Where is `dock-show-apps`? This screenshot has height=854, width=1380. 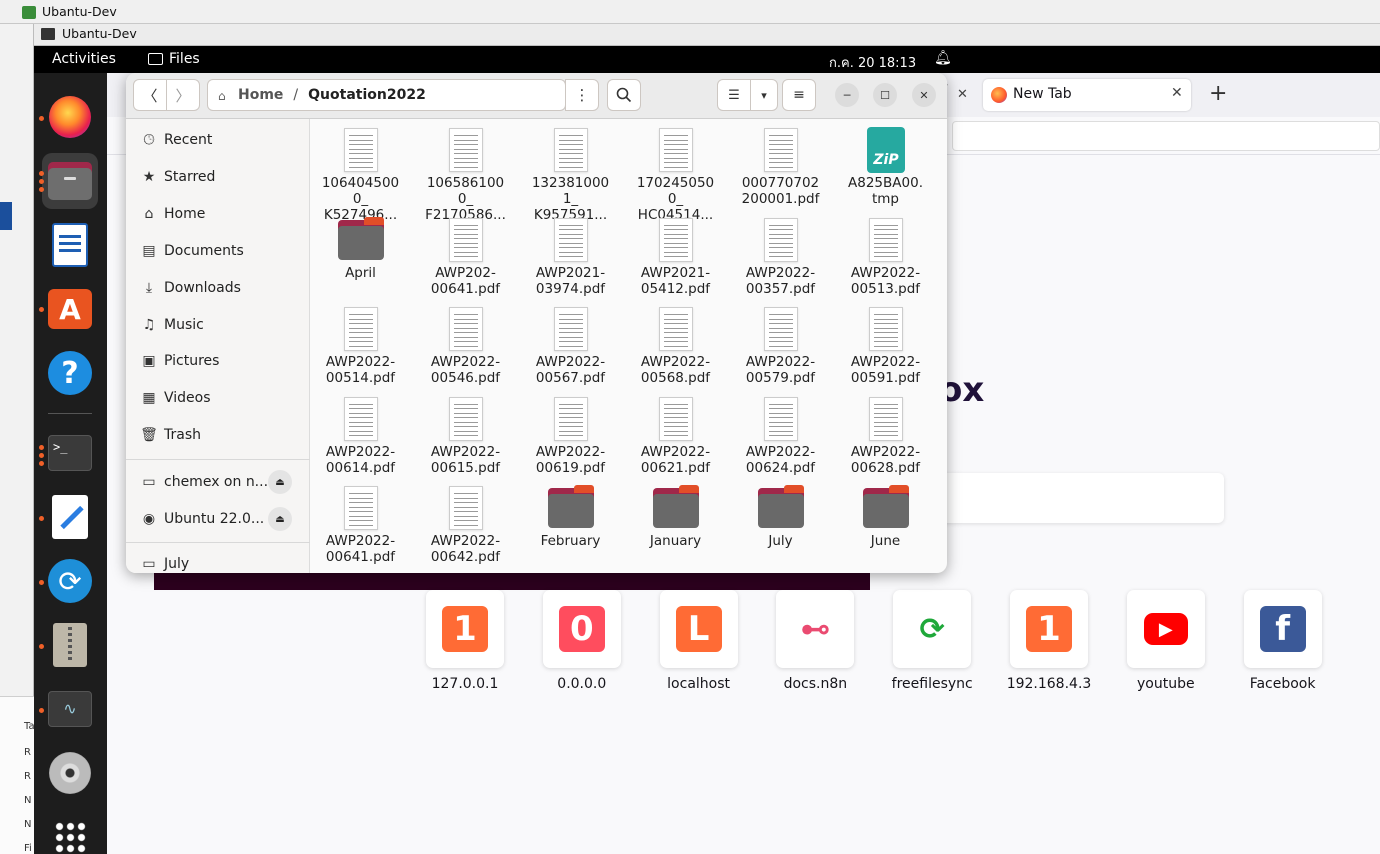 dock-show-apps is located at coordinates (70, 831).